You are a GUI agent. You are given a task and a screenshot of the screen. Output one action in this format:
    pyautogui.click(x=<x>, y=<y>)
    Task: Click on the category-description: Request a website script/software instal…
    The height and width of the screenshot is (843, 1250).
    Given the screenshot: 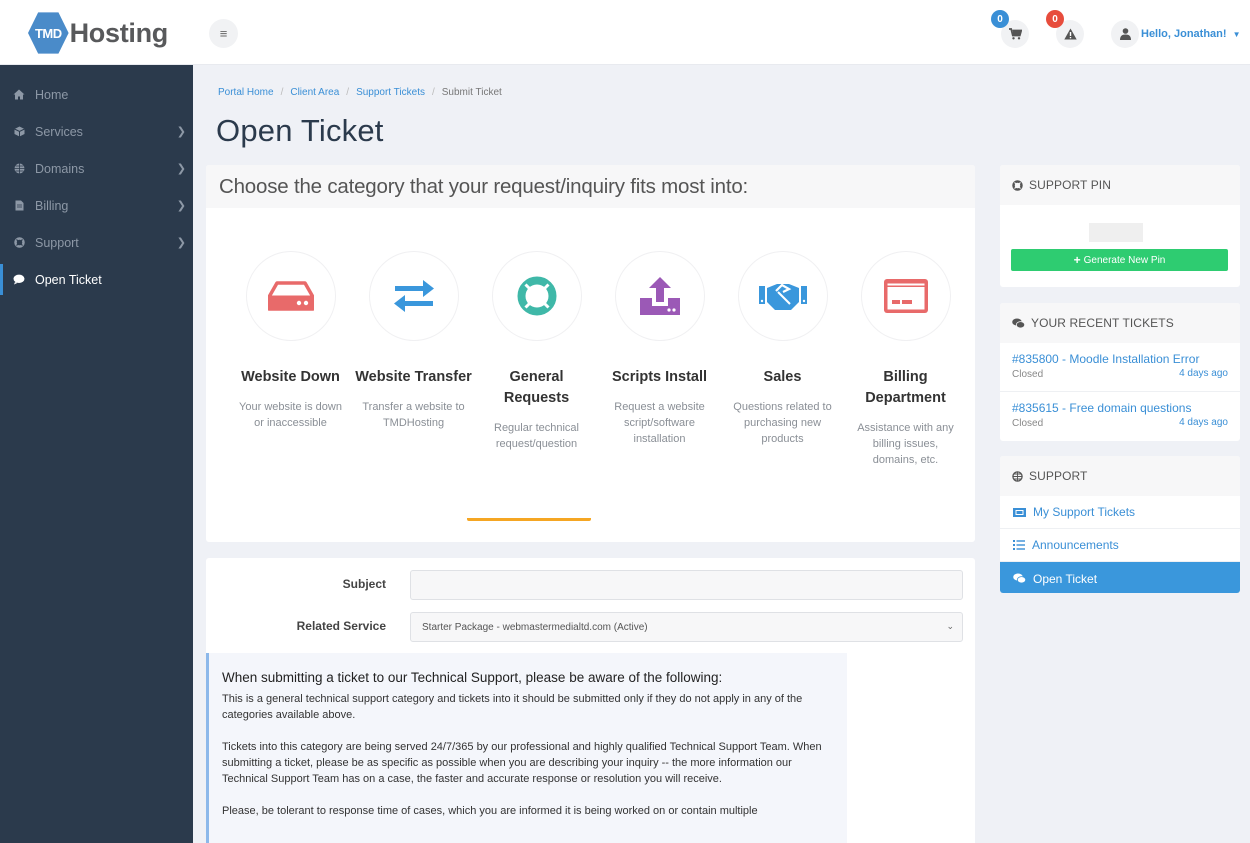 What is the action you would take?
    pyautogui.click(x=659, y=423)
    